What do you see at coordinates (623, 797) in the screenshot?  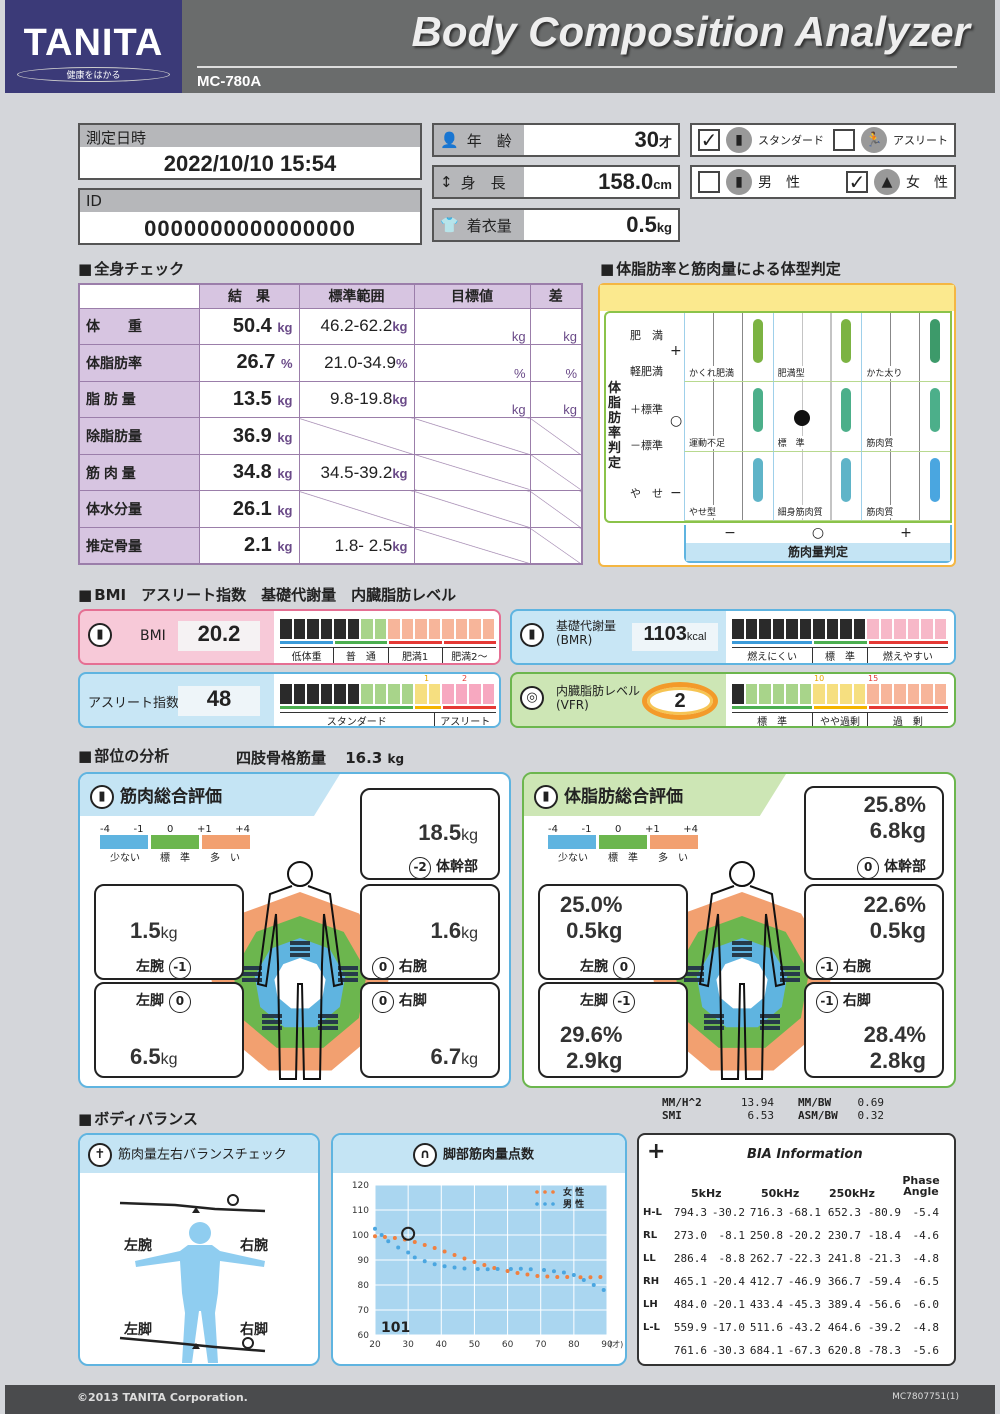 I see `fat-panel-title: 体脂肪総合評価` at bounding box center [623, 797].